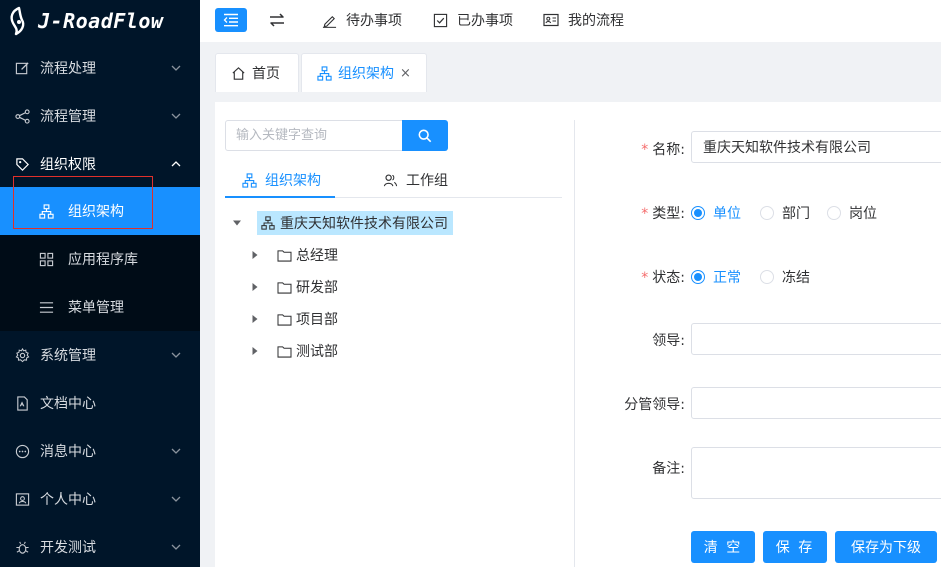 Image resolution: width=941 pixels, height=567 pixels. Describe the element at coordinates (266, 74) in the screenshot. I see `tab-home-label: 首页` at that location.